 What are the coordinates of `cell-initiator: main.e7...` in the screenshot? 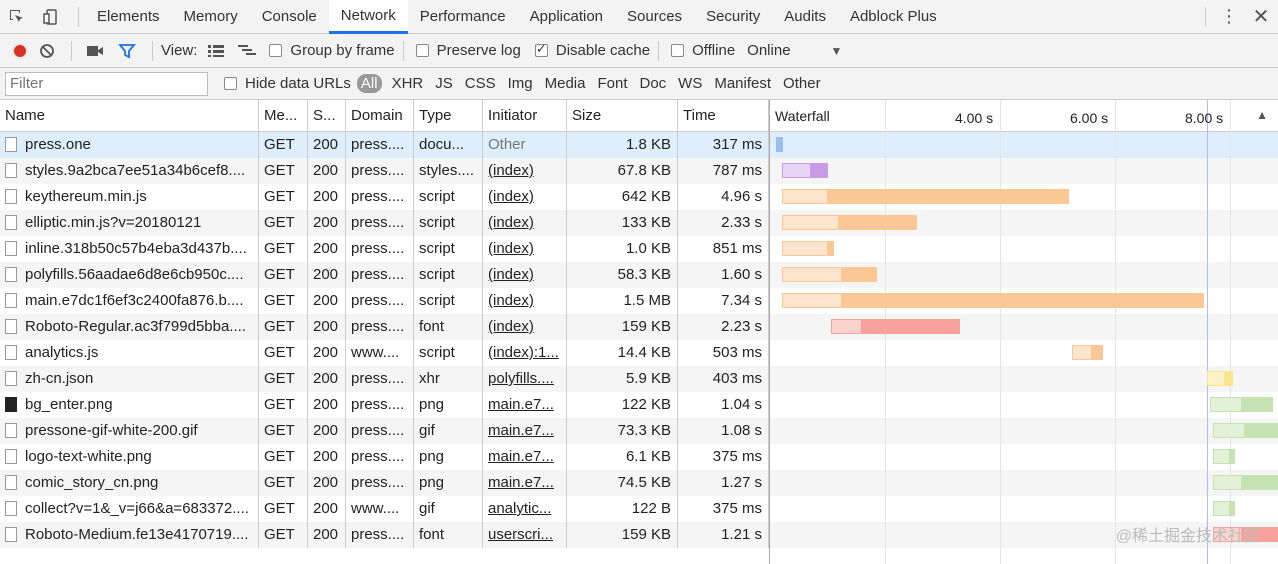 It's located at (525, 431).